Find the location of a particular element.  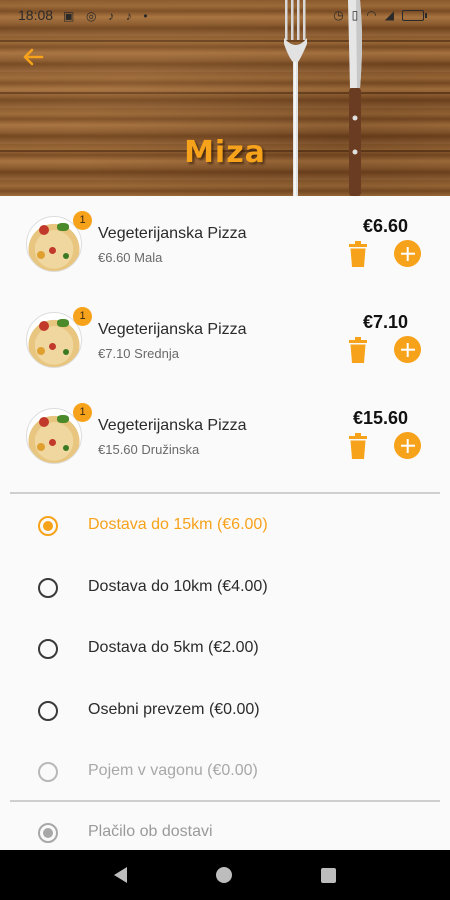

delivery-option: Dostava do 15km (€6.00) is located at coordinates (225, 526).